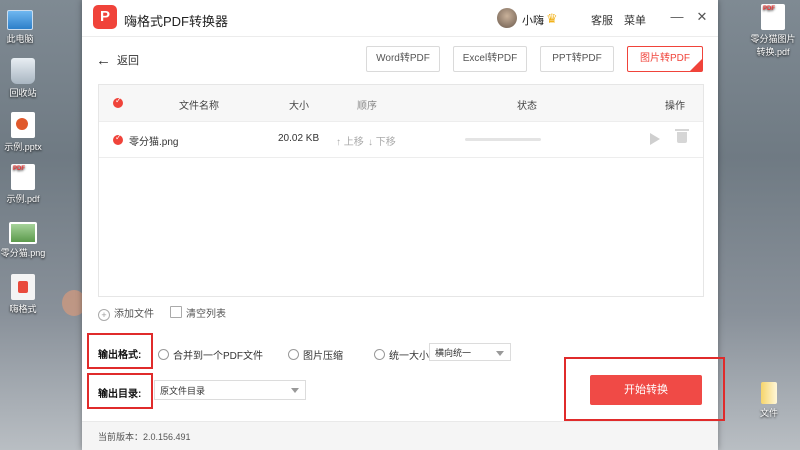 The width and height of the screenshot is (800, 450). Describe the element at coordinates (682, 136) in the screenshot. I see `trash-icon` at that location.